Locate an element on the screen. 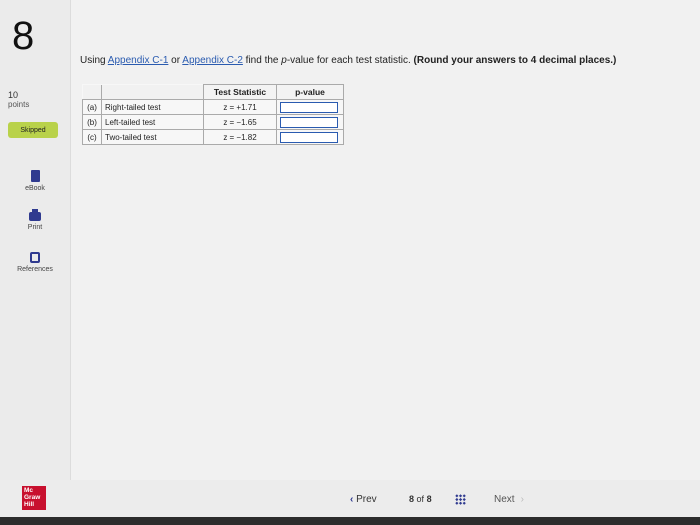 Image resolution: width=700 pixels, height=525 pixels. print-label: Print is located at coordinates (35, 227).